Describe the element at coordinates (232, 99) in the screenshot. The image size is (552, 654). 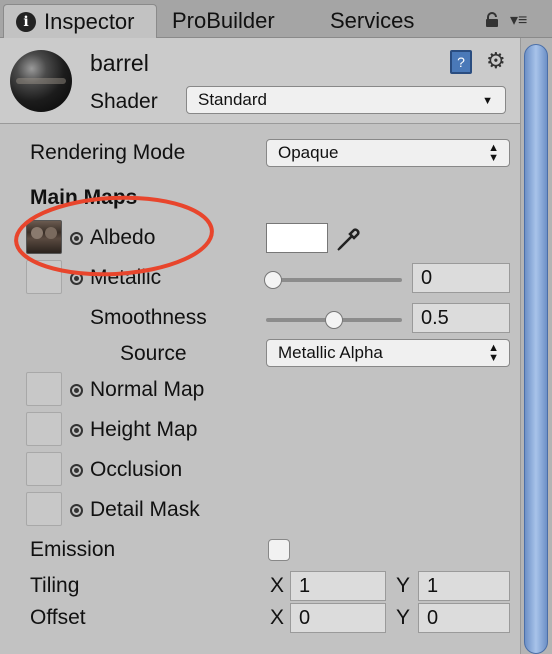
I see `shader-value: Standard` at that location.